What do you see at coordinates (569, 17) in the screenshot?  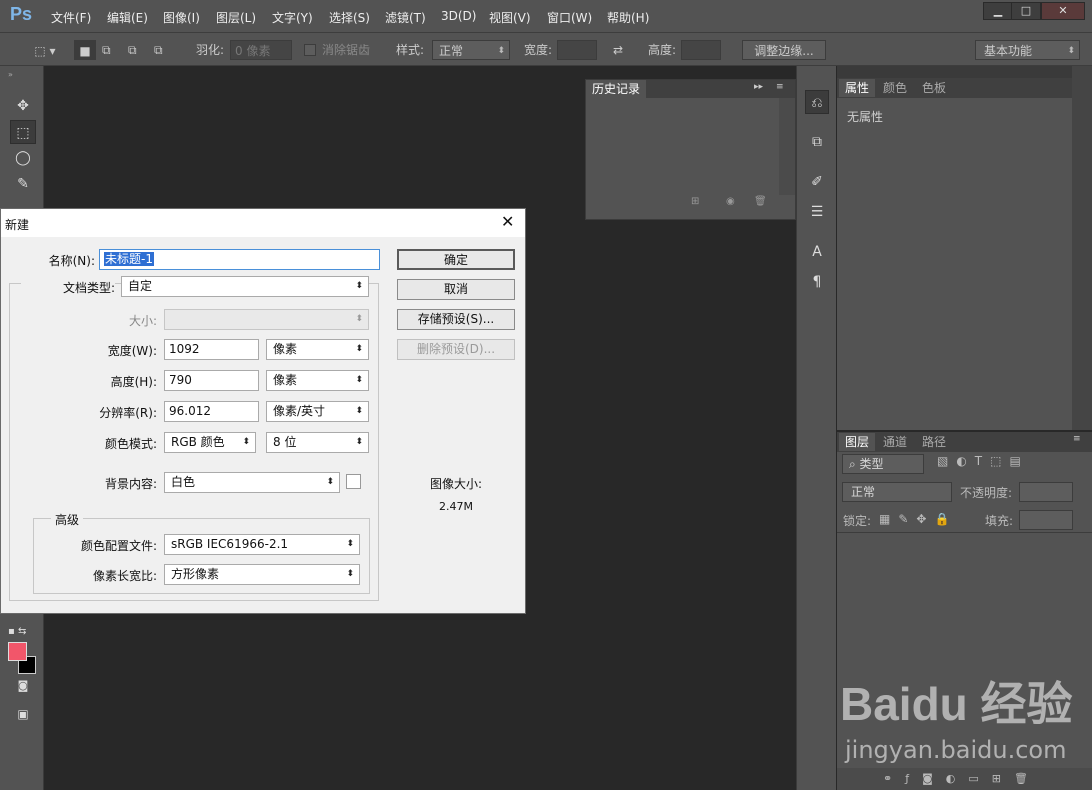 I see `menu-window: 窗口(W)` at bounding box center [569, 17].